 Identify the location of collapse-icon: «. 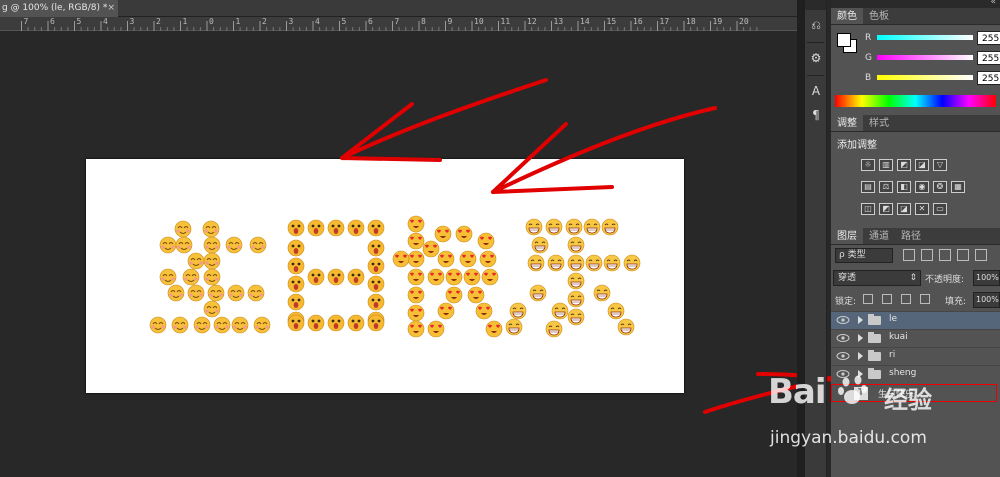
(993, 3).